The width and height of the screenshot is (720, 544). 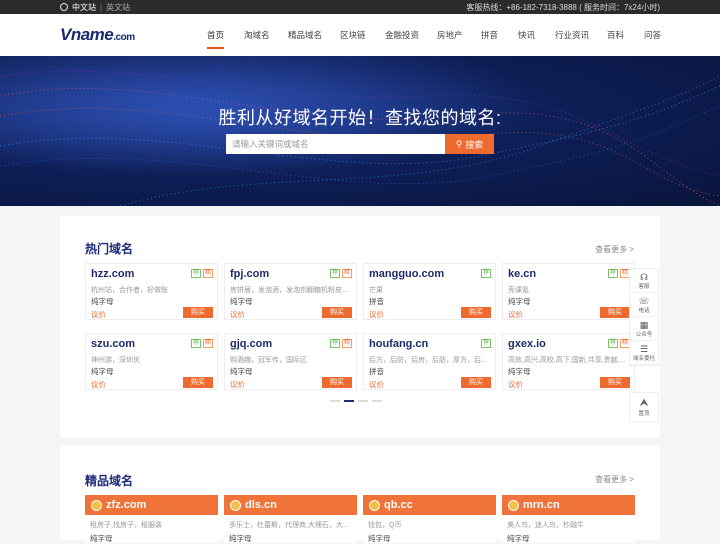 I want to click on domain-card: mangguo.com 荐 芒果 拼音 议价 购买, so click(x=429, y=291).